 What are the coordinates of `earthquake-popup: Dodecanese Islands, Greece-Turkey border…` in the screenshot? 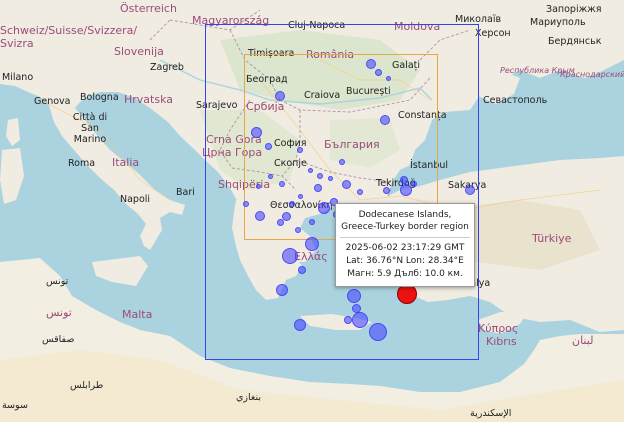 It's located at (405, 245).